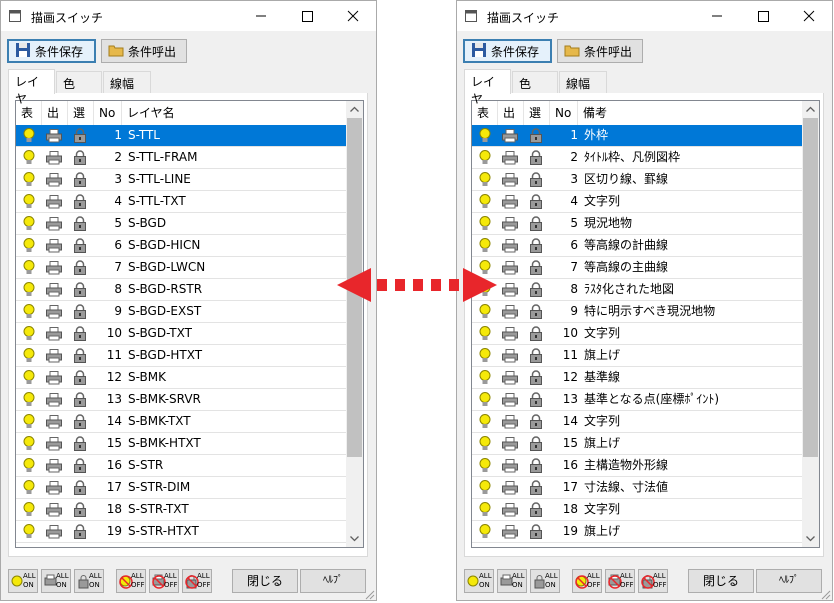 Image resolution: width=834 pixels, height=603 pixels. What do you see at coordinates (181, 466) in the screenshot?
I see `table-row: 16 S-STR` at bounding box center [181, 466].